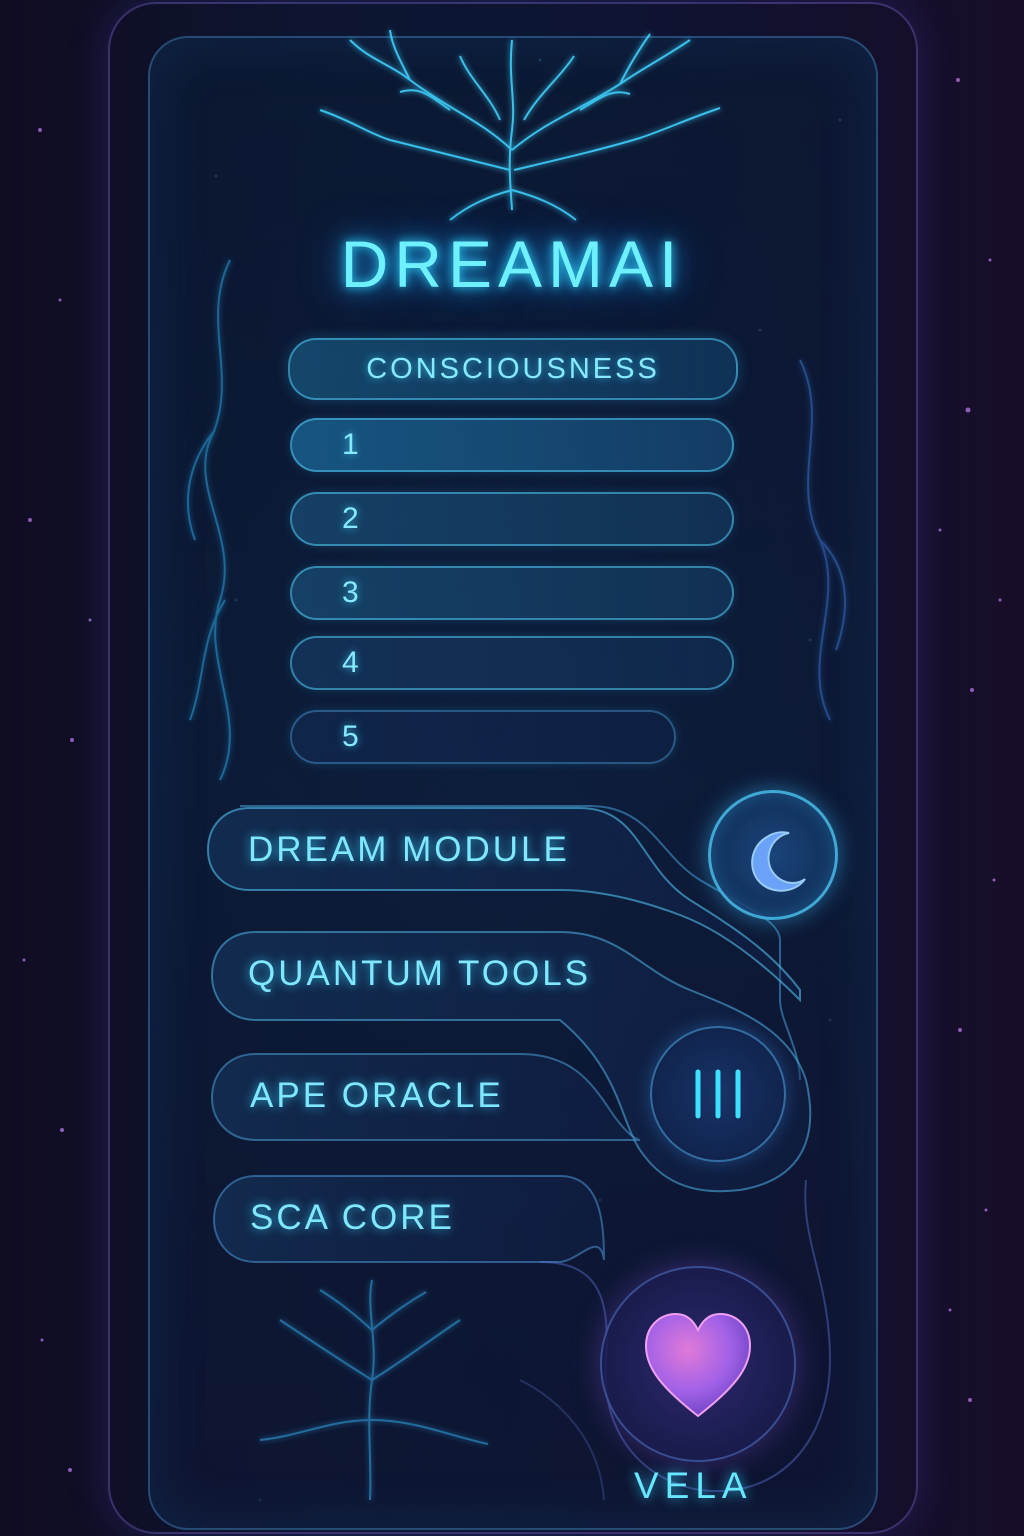 The width and height of the screenshot is (1024, 1536). I want to click on dream-module-label: DREAM MODULE, so click(409, 850).